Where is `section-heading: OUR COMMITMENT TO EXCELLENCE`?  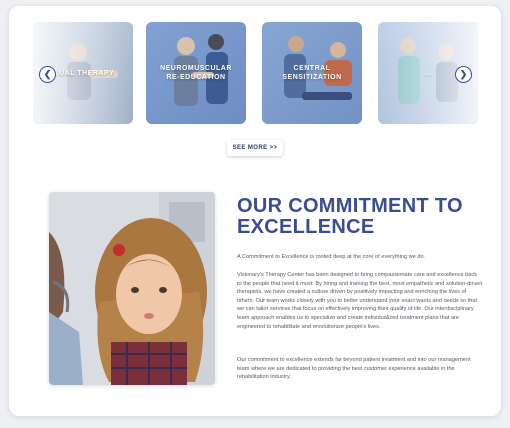 section-heading: OUR COMMITMENT TO EXCELLENCE is located at coordinates (350, 216).